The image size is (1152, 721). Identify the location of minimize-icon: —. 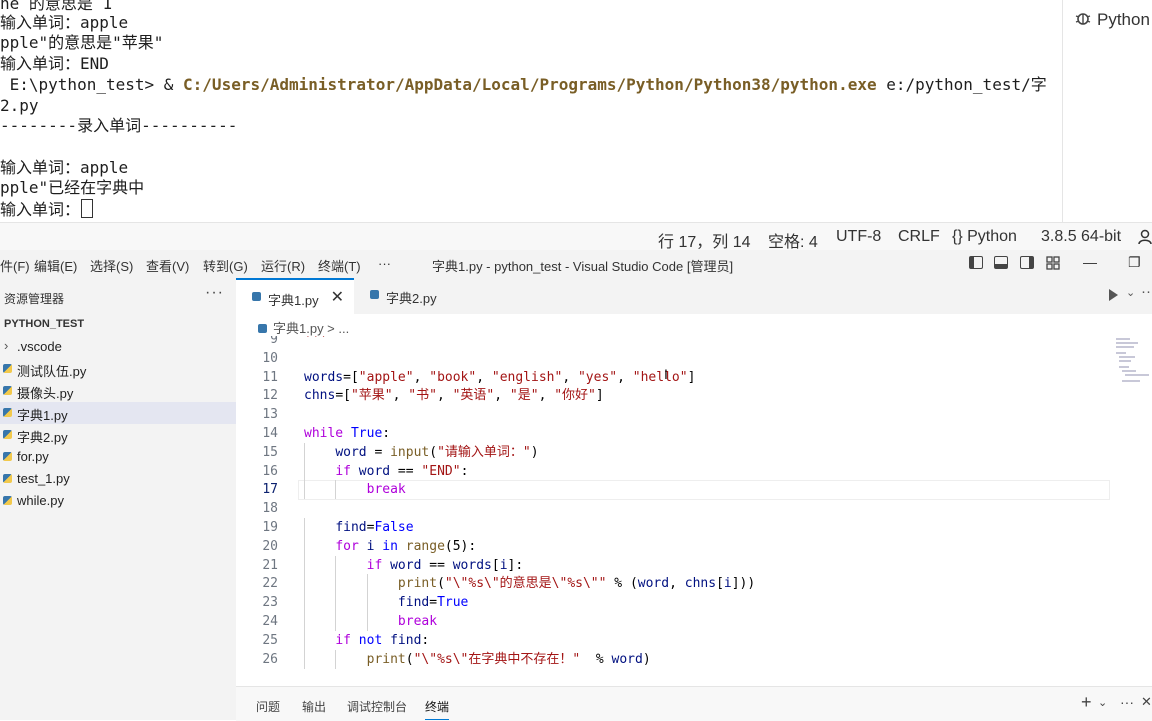
(1090, 262).